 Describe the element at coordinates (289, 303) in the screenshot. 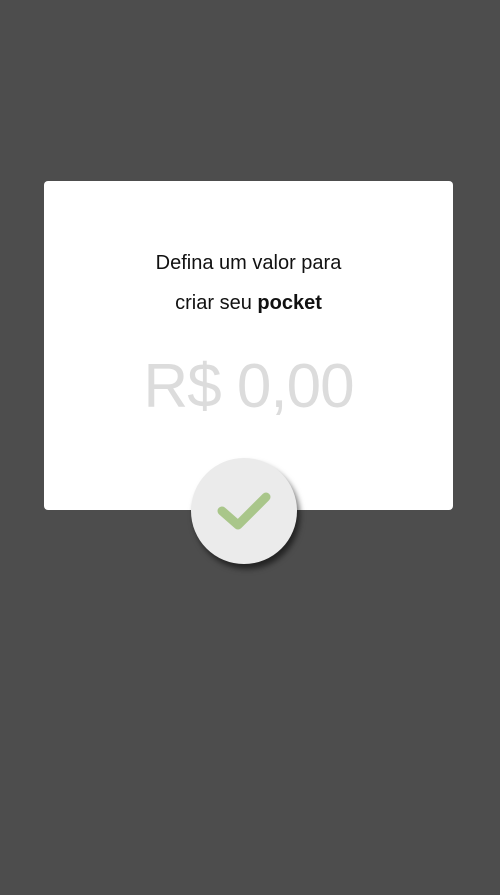

I see `pocket-keyword: pocket` at that location.